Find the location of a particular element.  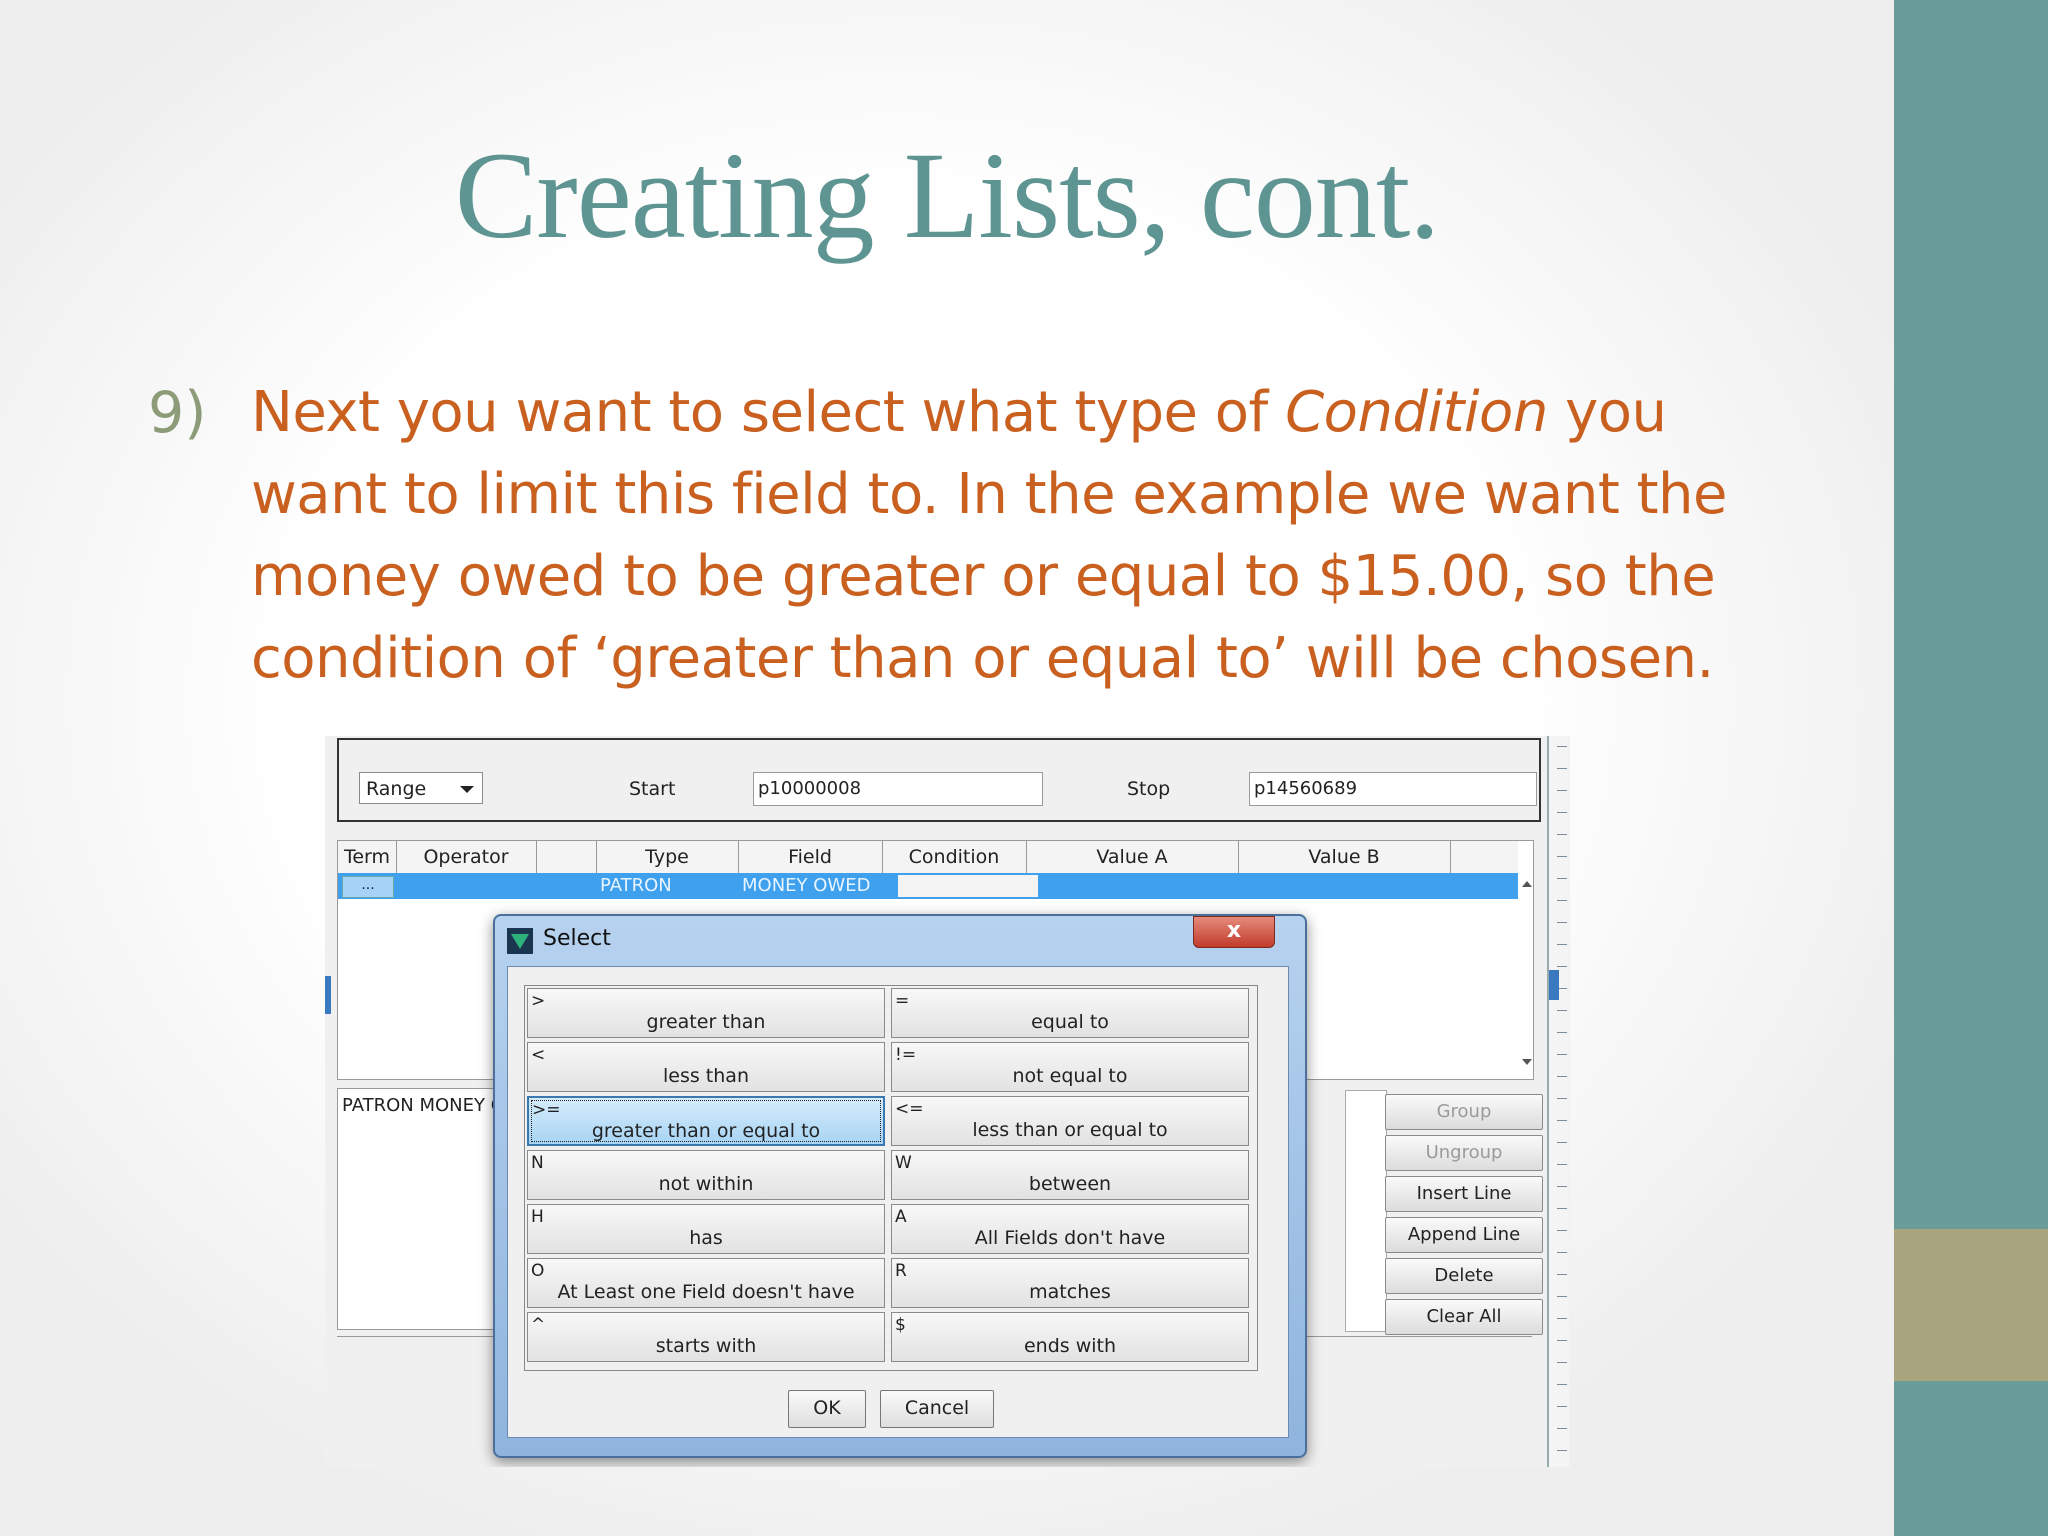

chevron-down-icon is located at coordinates (467, 789).